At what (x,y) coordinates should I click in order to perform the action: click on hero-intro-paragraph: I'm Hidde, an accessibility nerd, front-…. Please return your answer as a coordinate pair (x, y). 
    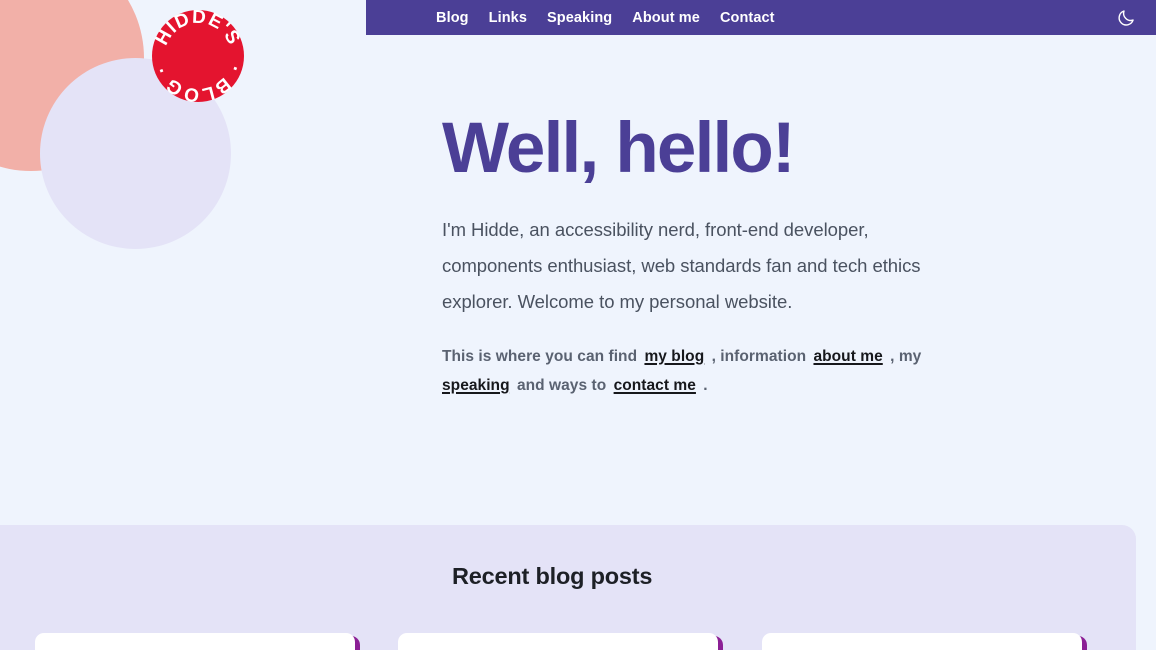
    Looking at the image, I should click on (681, 265).